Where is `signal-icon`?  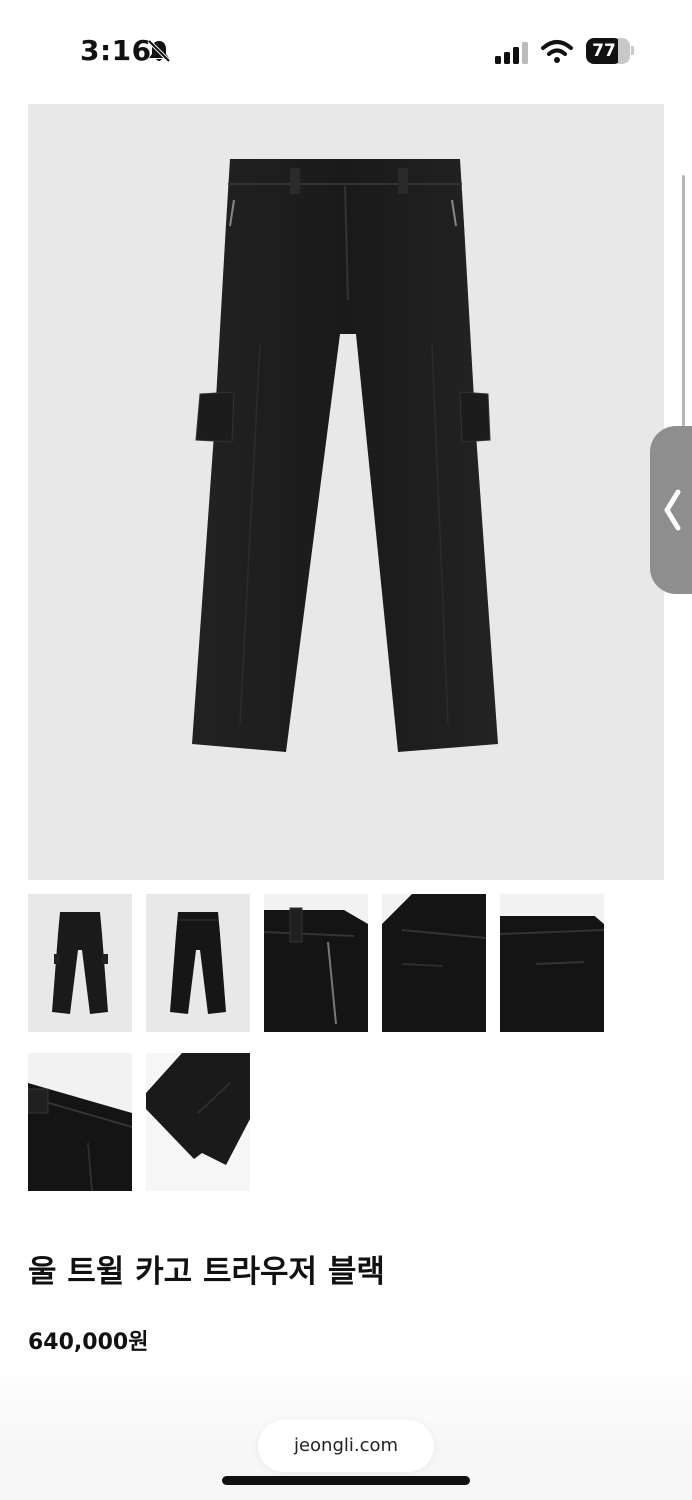 signal-icon is located at coordinates (513, 55).